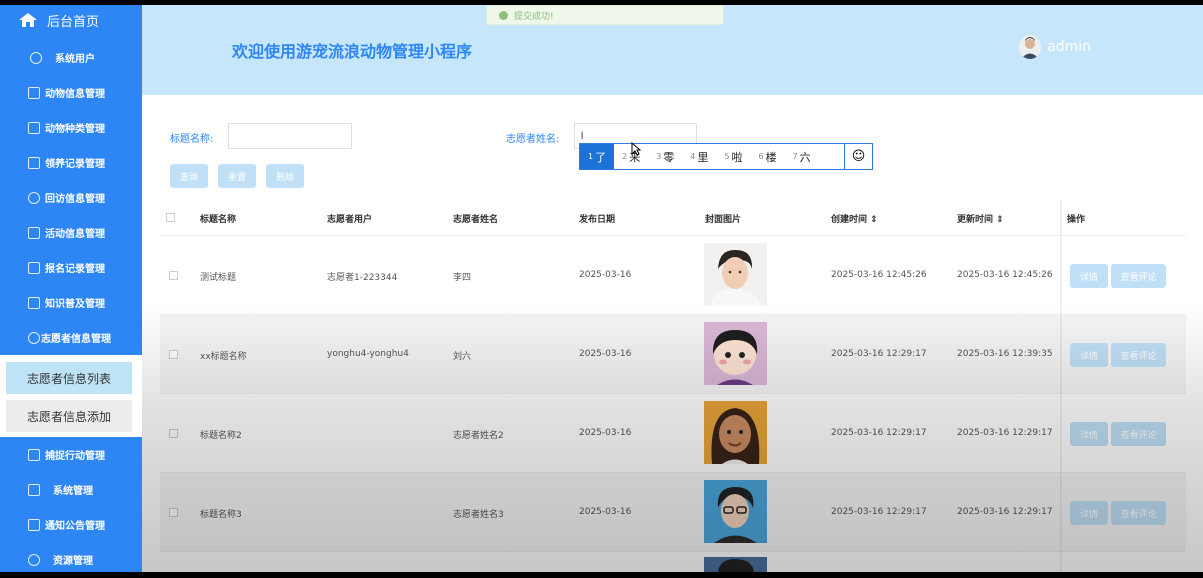 The image size is (1203, 578). Describe the element at coordinates (34, 489) in the screenshot. I see `close-box-icon` at that location.